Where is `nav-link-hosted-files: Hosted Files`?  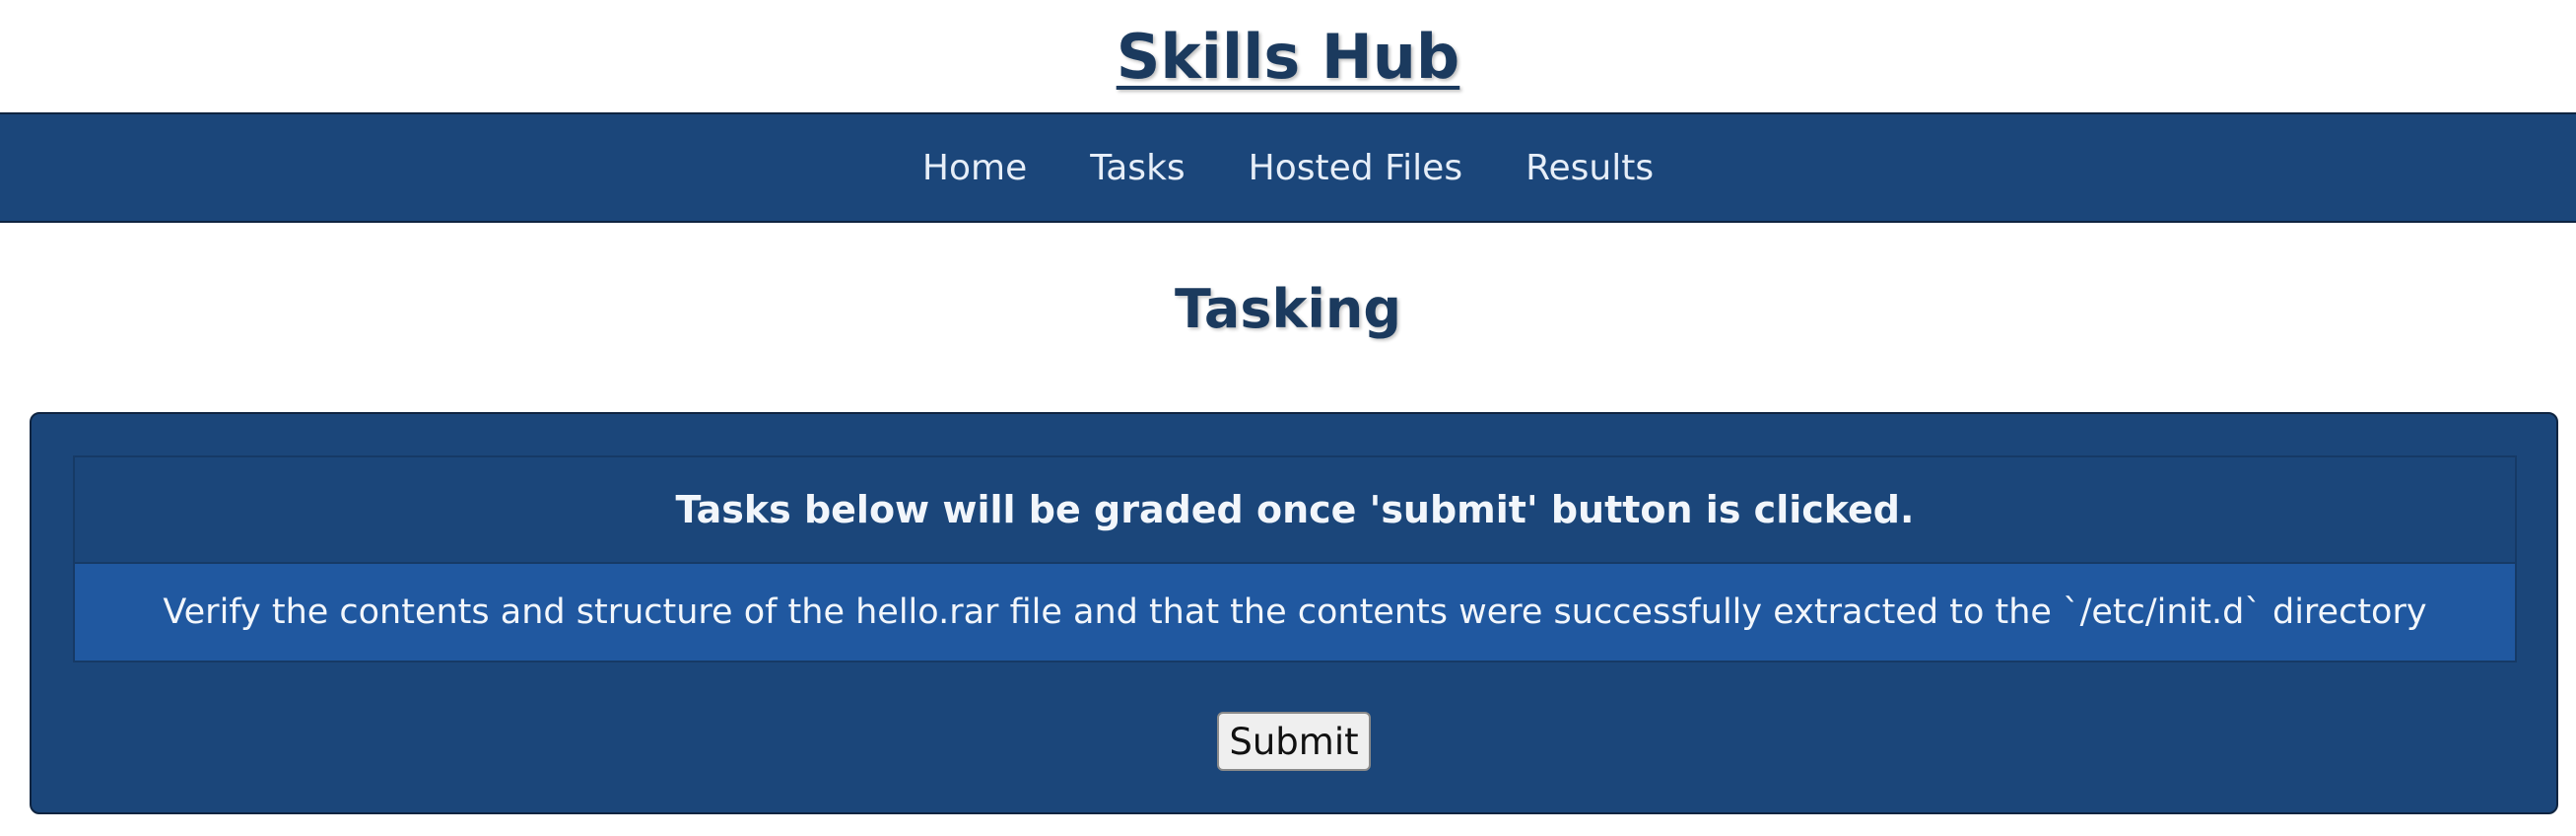 nav-link-hosted-files: Hosted Files is located at coordinates (1355, 168).